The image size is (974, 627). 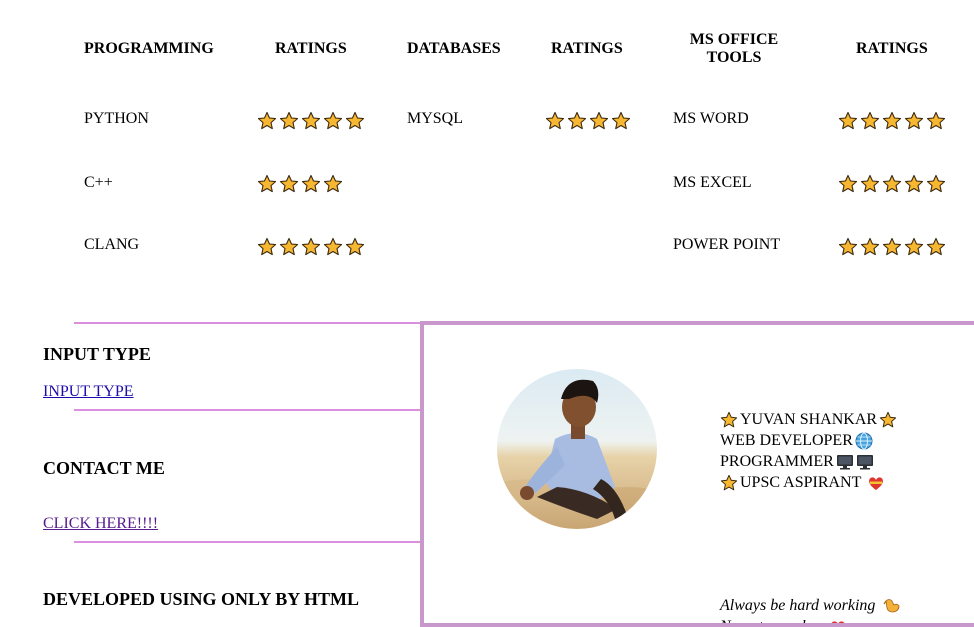 I want to click on bio-role-upsc: UPSC ASPIRANT, so click(x=808, y=482).